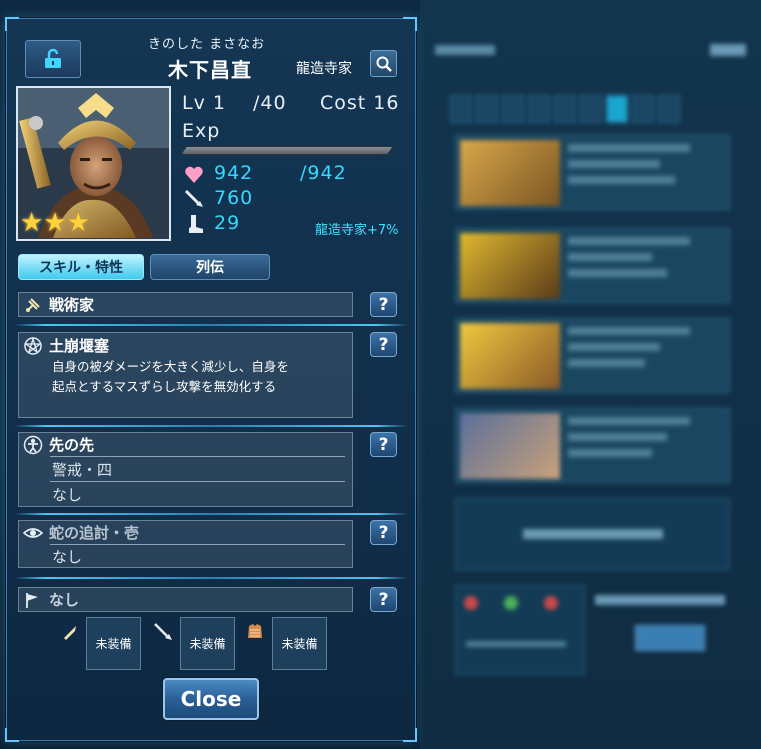  Describe the element at coordinates (357, 230) in the screenshot. I see `clan-bonus: 龍造寺家+7%` at that location.